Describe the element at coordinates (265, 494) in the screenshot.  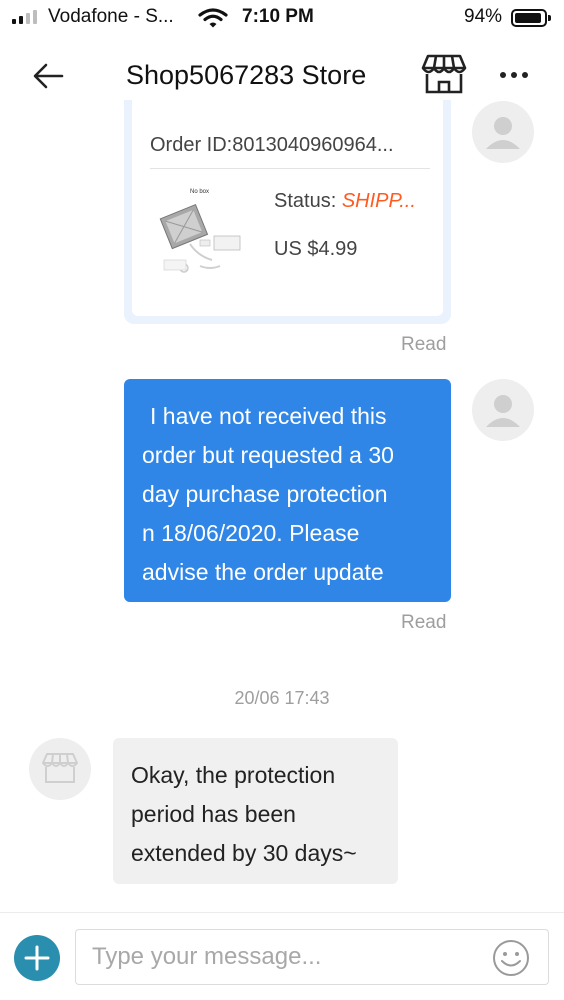
I see `message-line: day purchase protection` at that location.